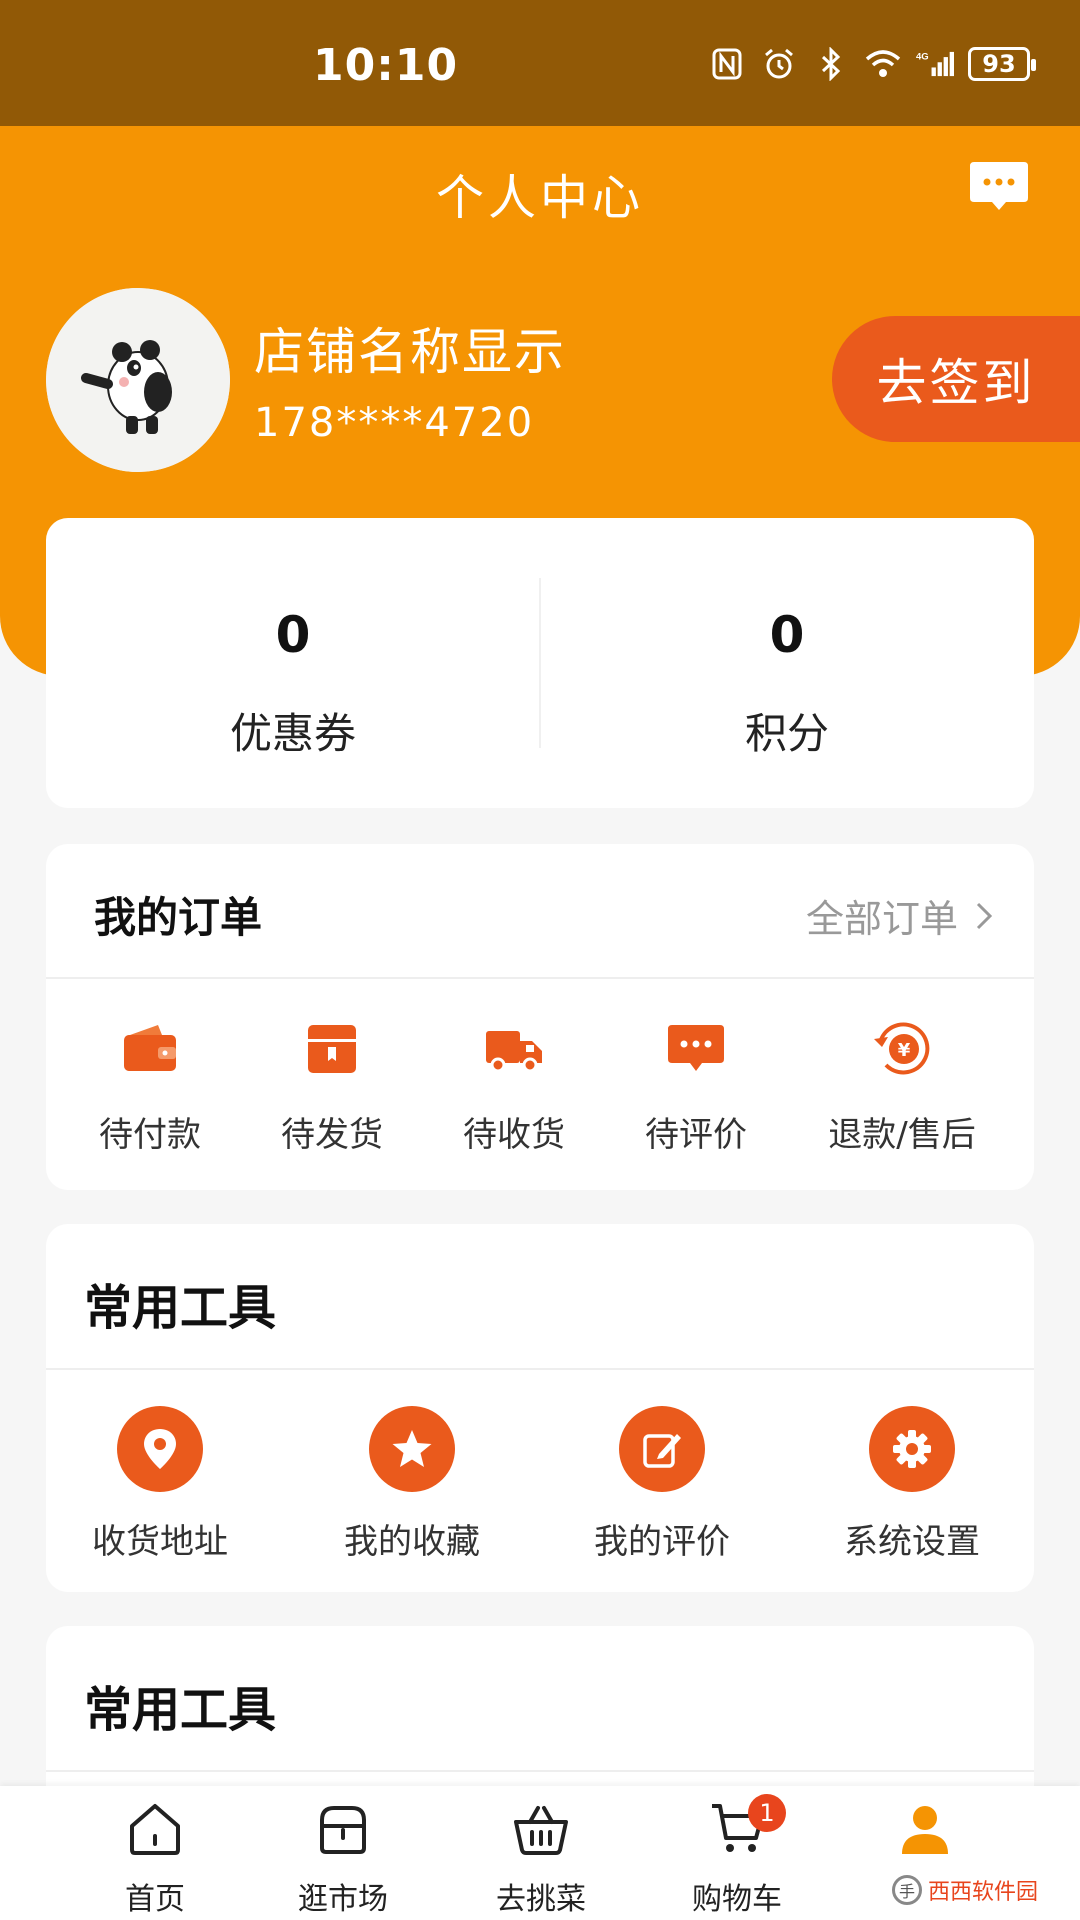 The height and width of the screenshot is (1920, 1080). I want to click on message-button, so click(999, 186).